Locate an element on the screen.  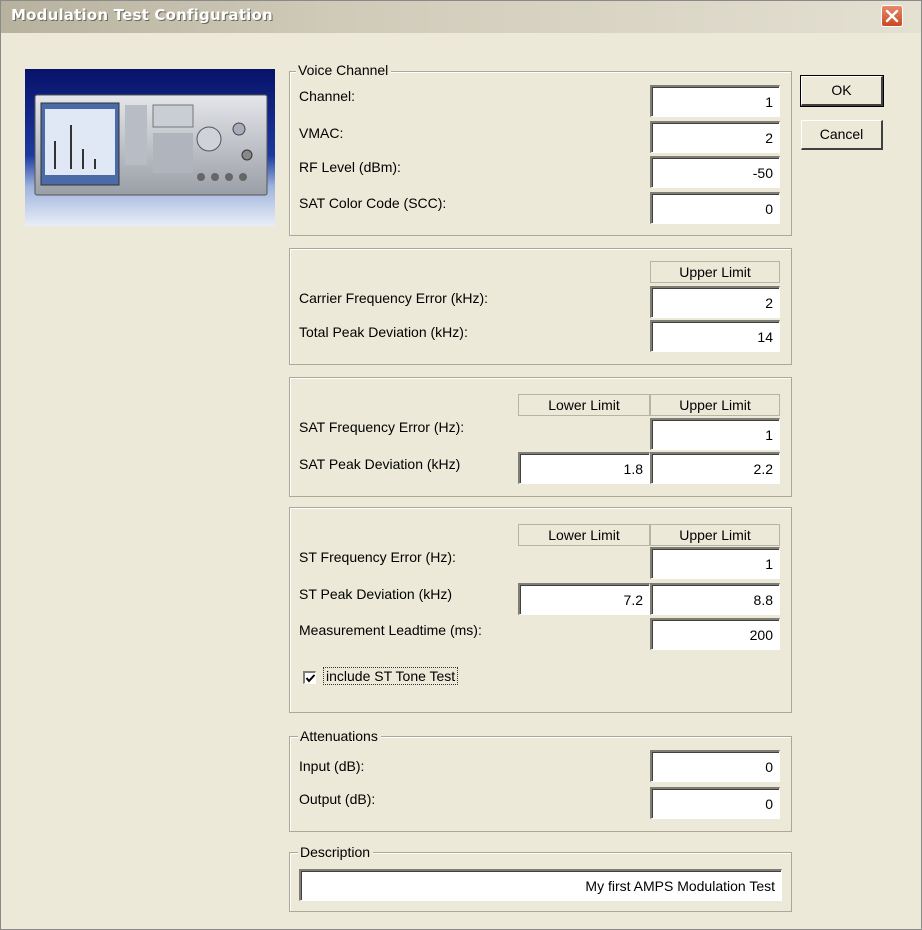
st-upper-limit-header: Upper Limit is located at coordinates (715, 535).